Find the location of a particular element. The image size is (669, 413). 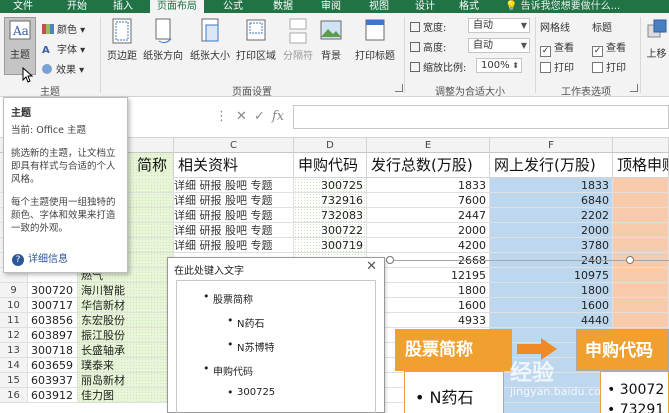

text-pane-item: N苏博特 is located at coordinates (251, 346).